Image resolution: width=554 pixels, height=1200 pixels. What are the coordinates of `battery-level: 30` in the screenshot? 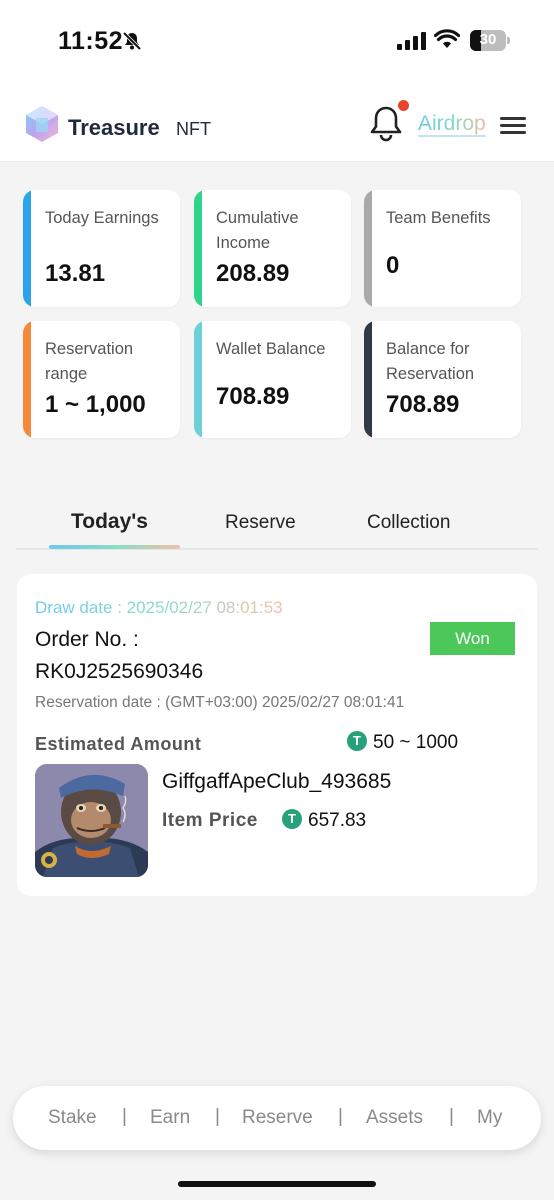 It's located at (488, 39).